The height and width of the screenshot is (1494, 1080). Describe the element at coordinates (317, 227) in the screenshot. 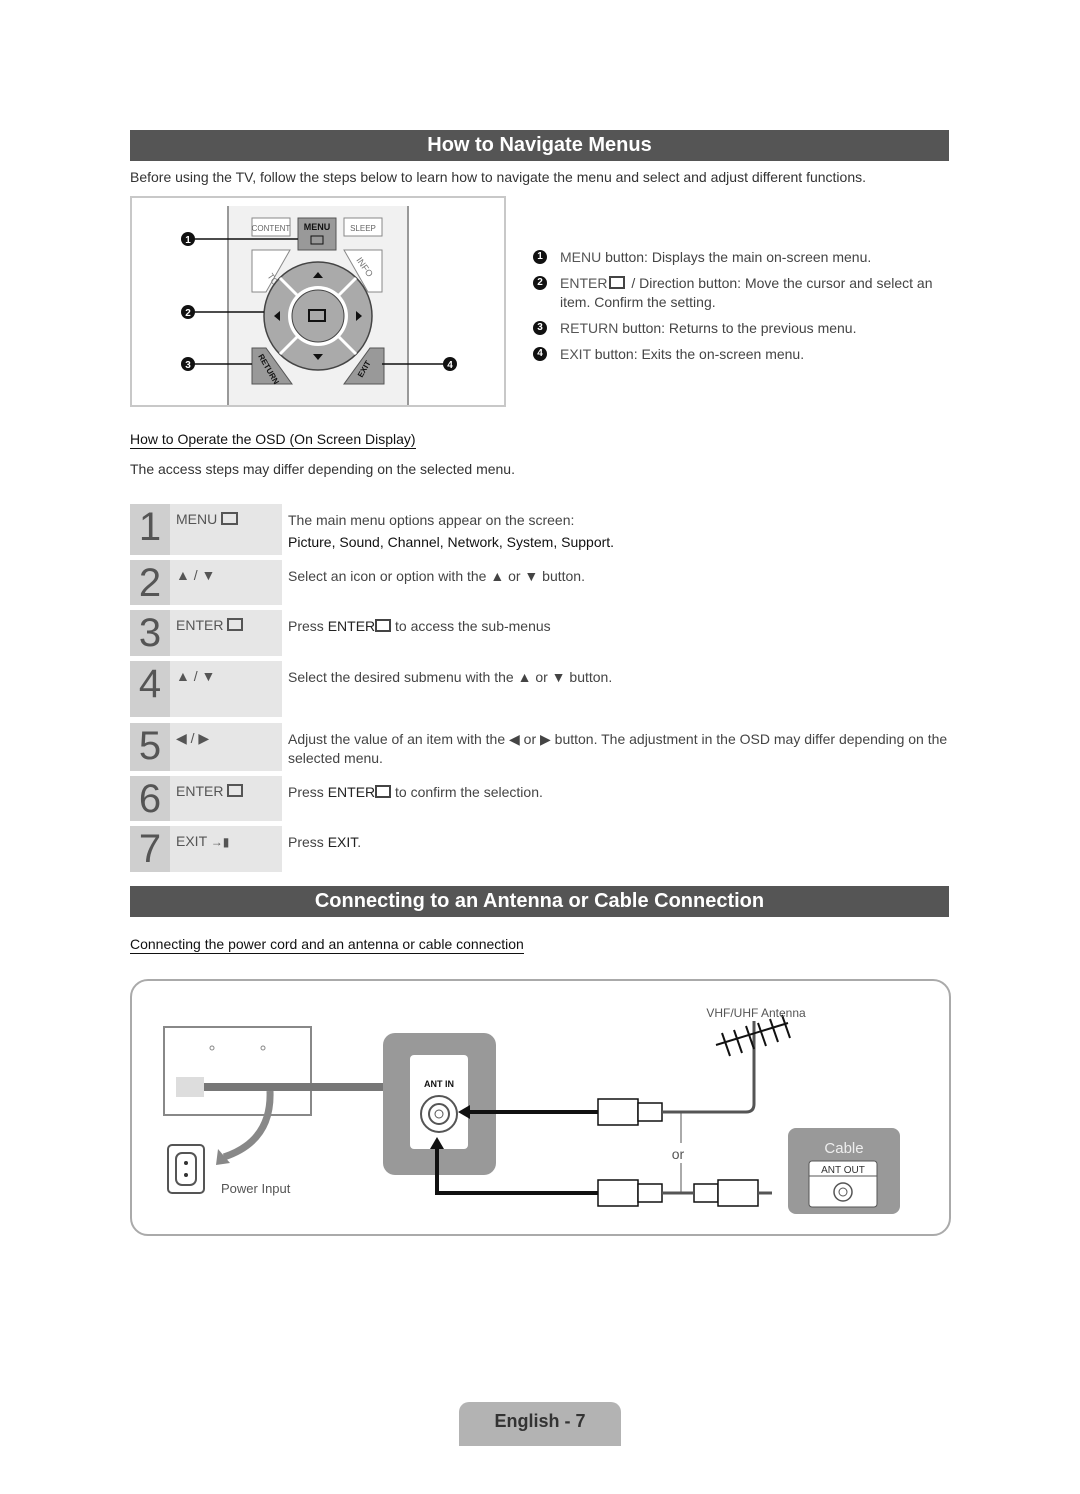

I see `menu-button-label: MENU` at that location.